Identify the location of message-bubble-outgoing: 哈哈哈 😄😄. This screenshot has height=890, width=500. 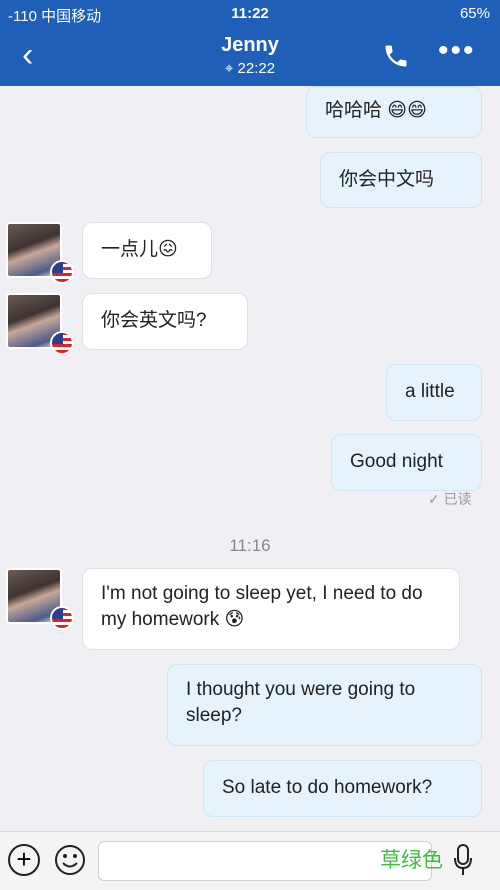
(394, 112).